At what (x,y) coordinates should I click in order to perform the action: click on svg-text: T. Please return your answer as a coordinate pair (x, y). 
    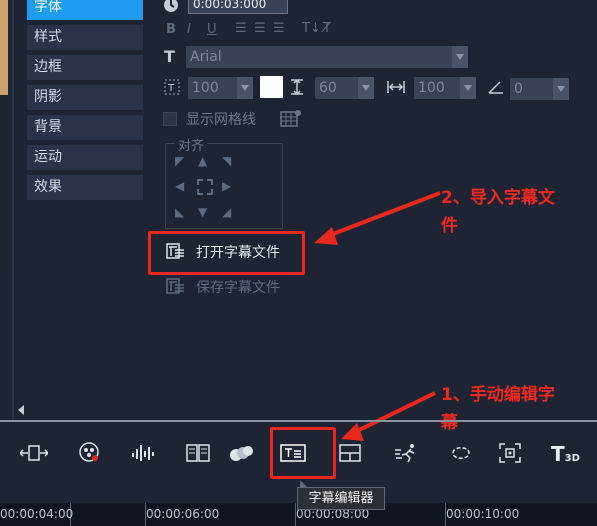
    Looking at the image, I should click on (171, 88).